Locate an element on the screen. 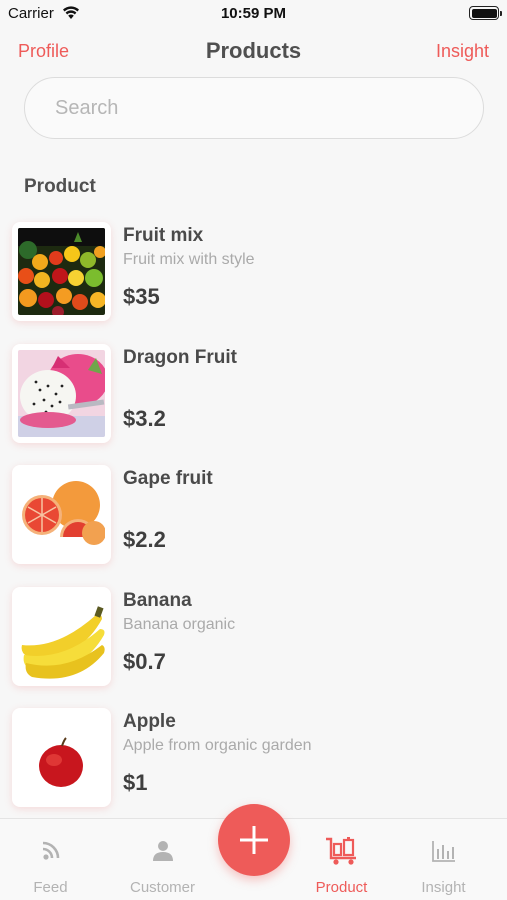 This screenshot has height=900, width=507. tab-label: Feed is located at coordinates (50, 887).